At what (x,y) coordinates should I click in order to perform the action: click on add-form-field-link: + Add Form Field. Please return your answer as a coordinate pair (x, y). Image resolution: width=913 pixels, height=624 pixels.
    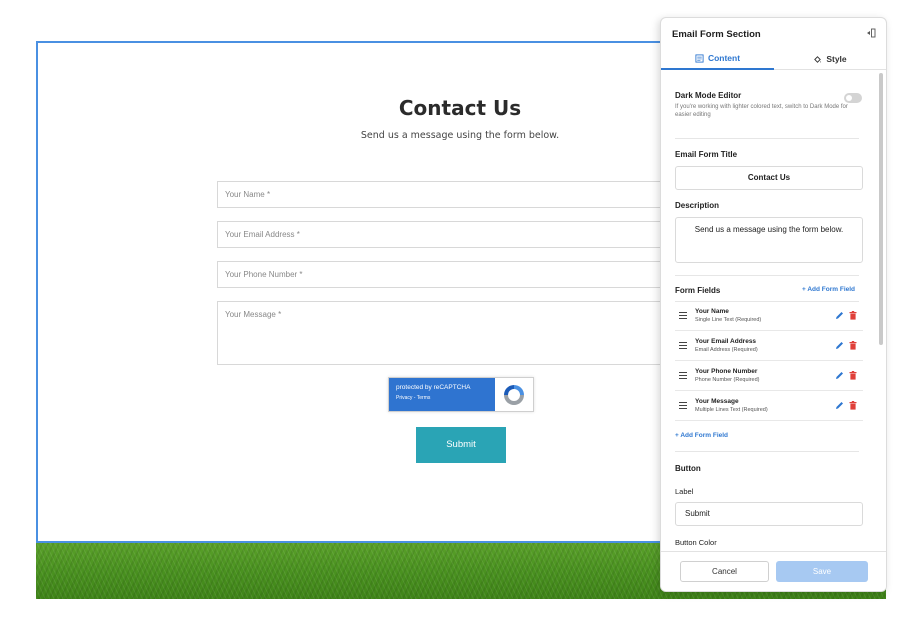
    Looking at the image, I should click on (828, 289).